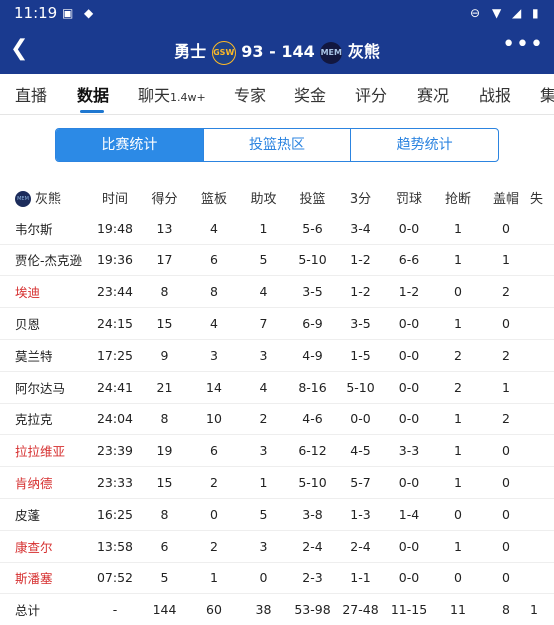 This screenshot has width=554, height=625. I want to click on tab-report: 战报, so click(495, 94).